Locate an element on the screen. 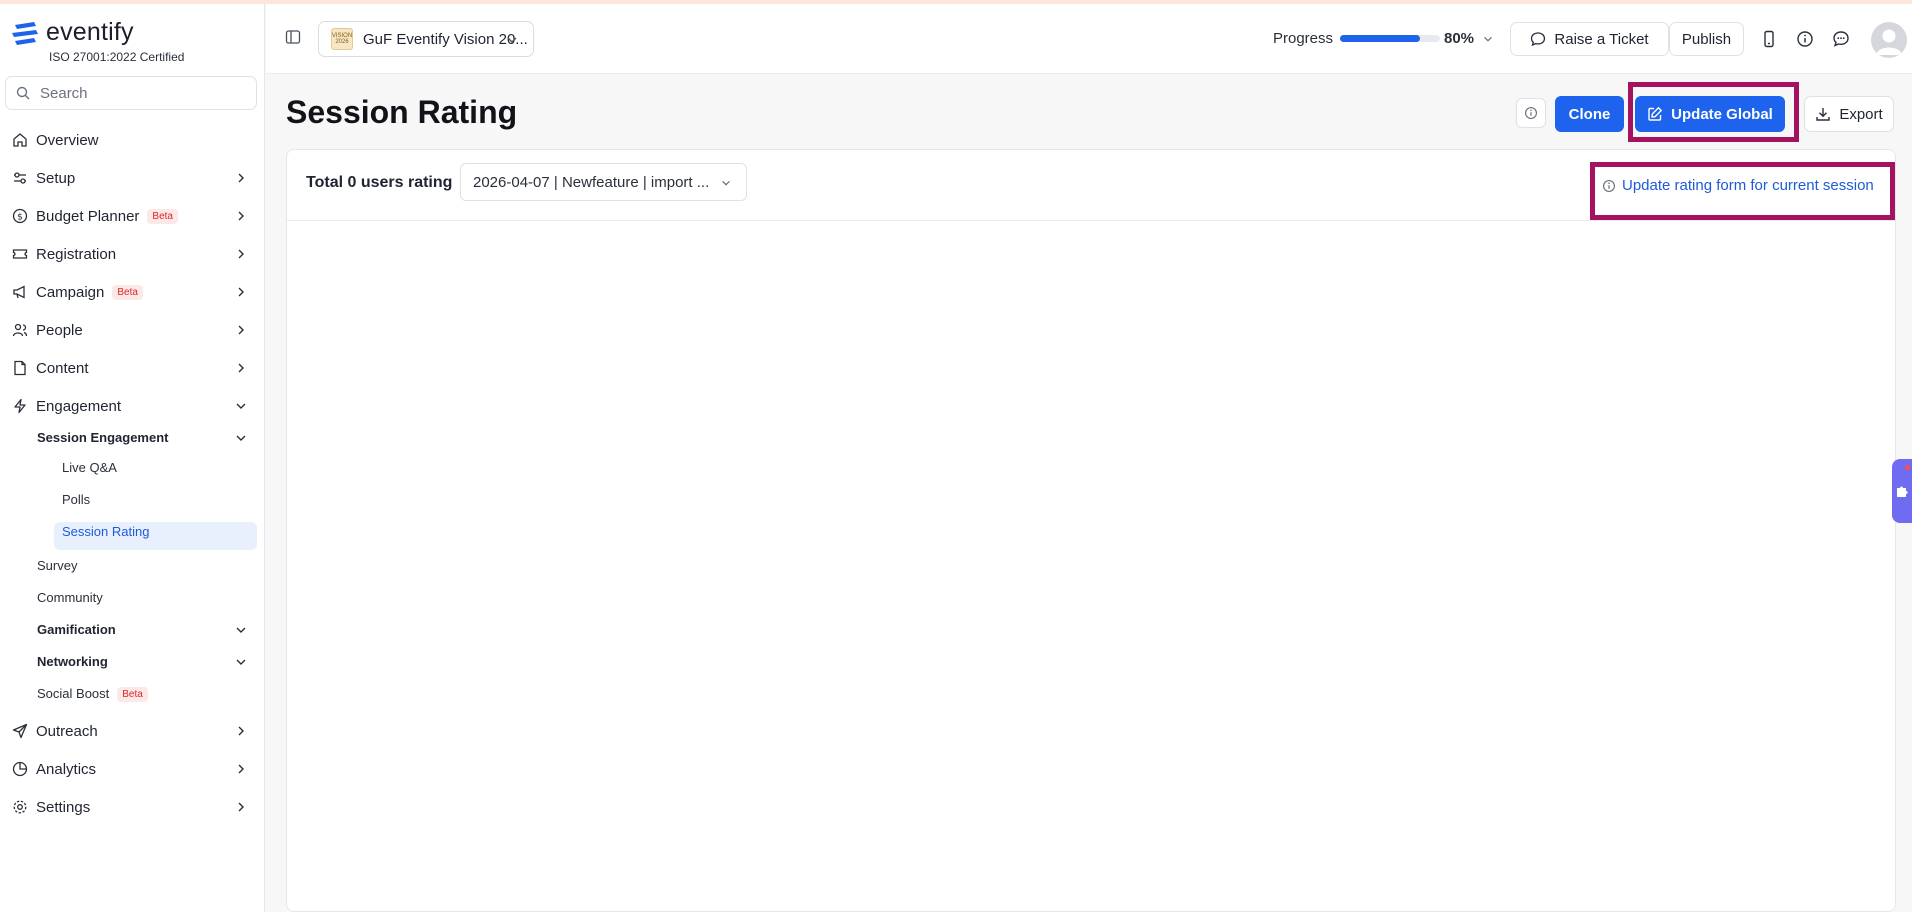 The width and height of the screenshot is (1912, 912). update-global-button: Update Global is located at coordinates (1710, 114).